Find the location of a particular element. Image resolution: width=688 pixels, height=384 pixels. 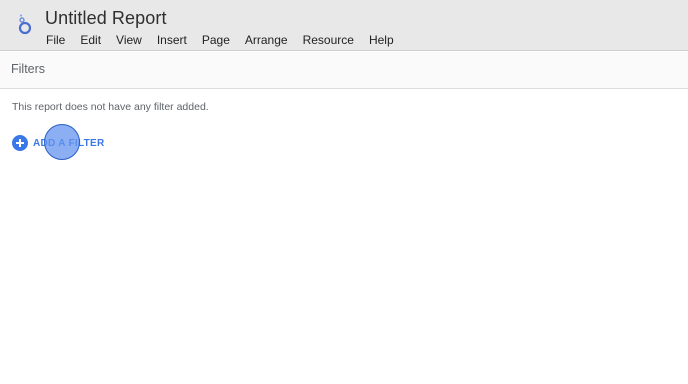

looker-studio-logo-icon is located at coordinates (25, 24).